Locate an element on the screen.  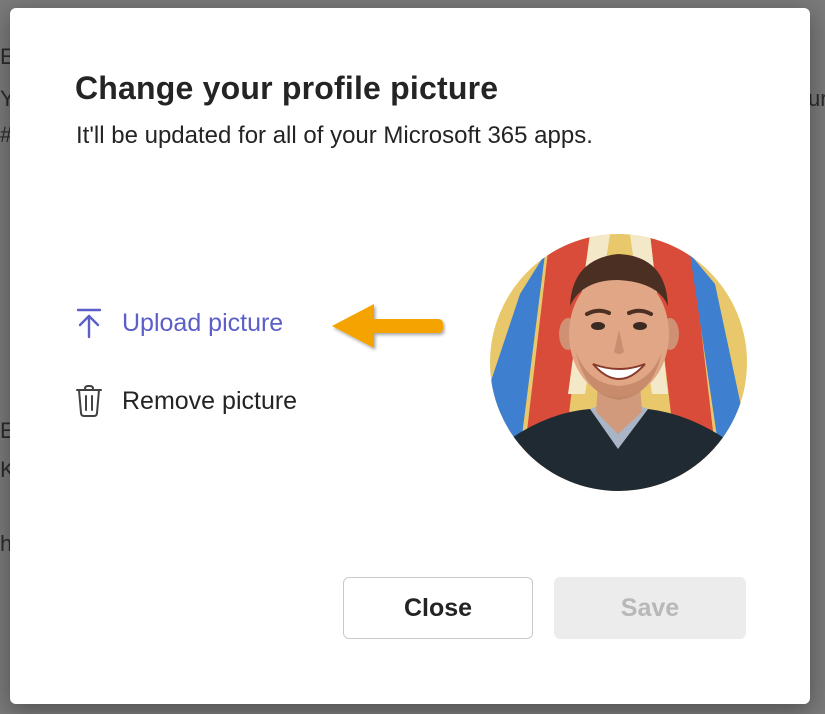
background-text: ur is located at coordinates (816, 98).